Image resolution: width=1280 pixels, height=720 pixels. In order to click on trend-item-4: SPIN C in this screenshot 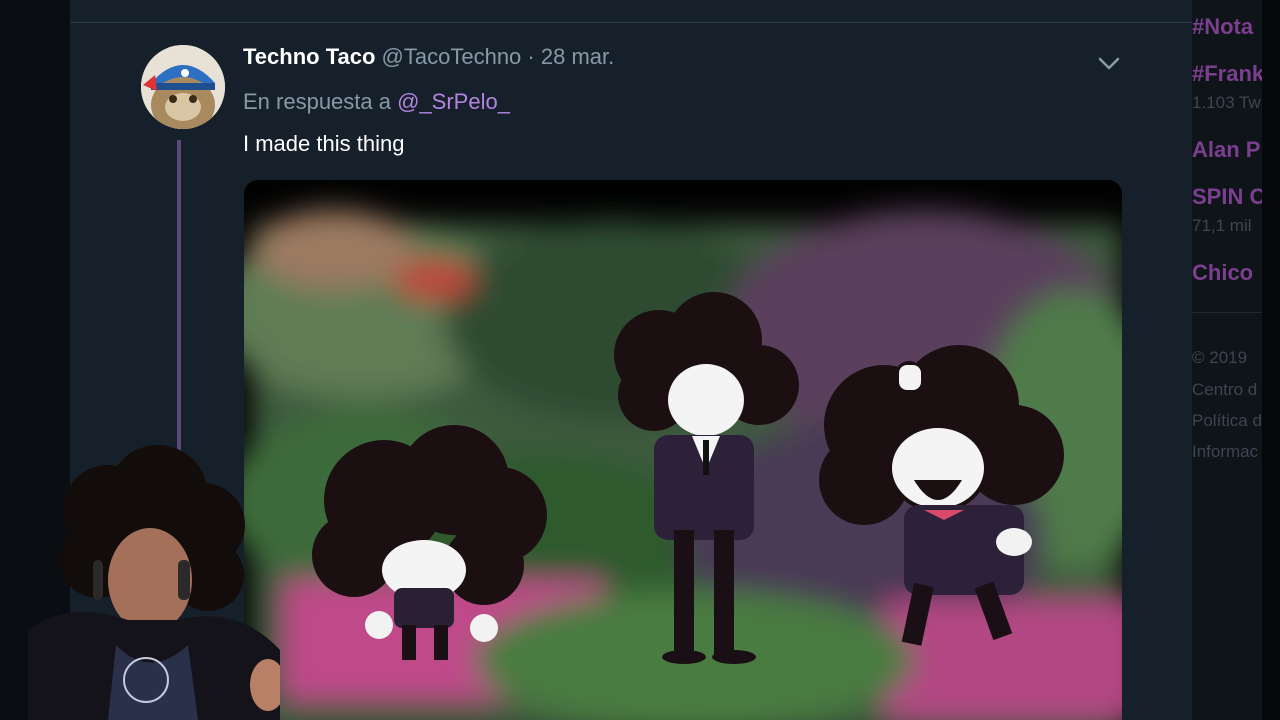, I will do `click(1228, 197)`.